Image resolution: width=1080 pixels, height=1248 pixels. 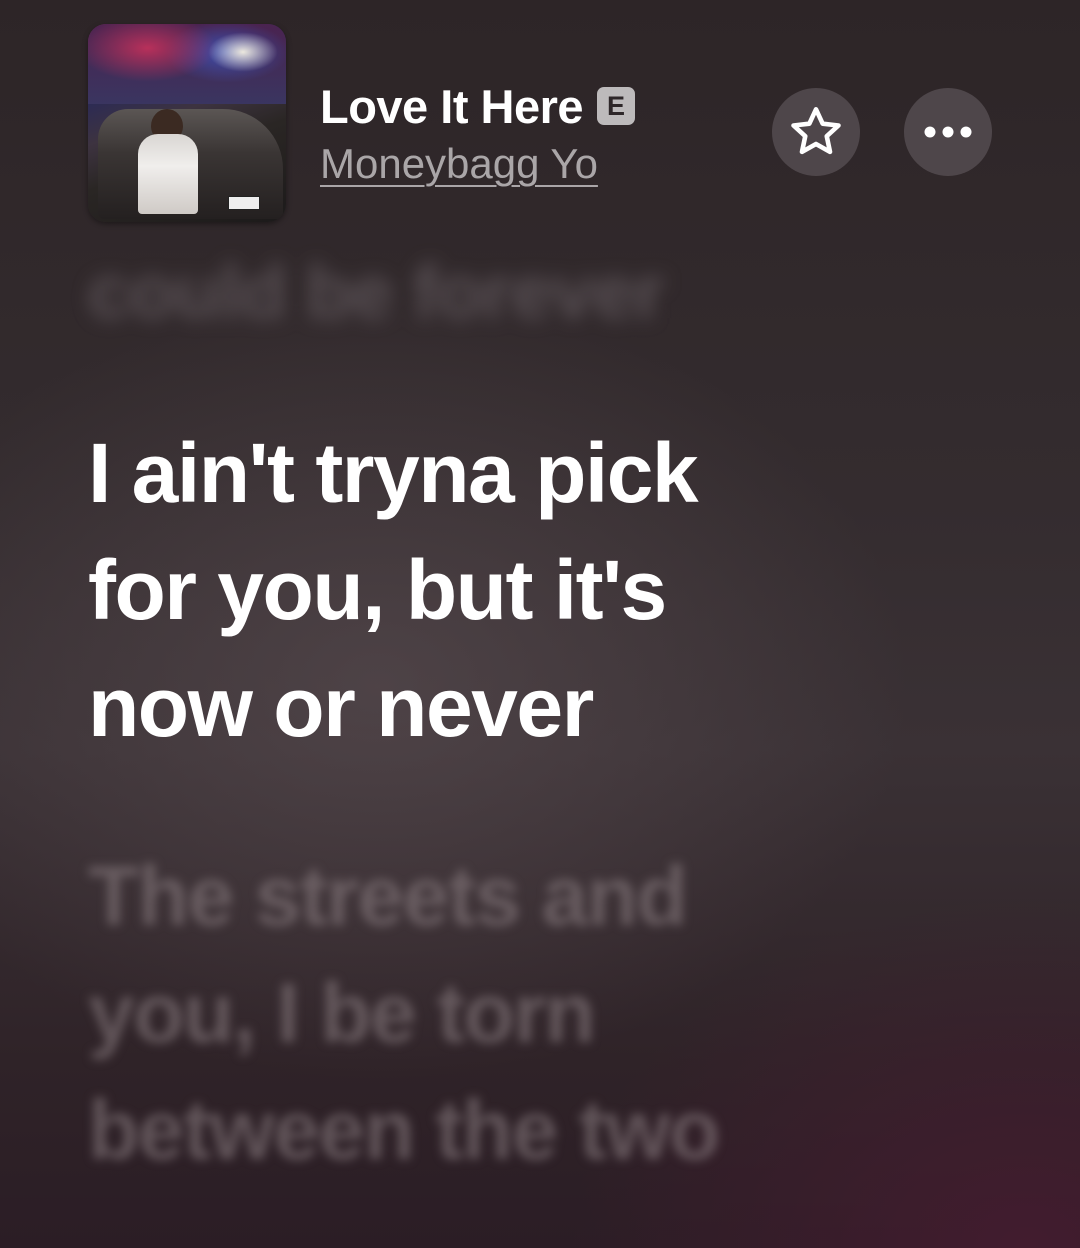 What do you see at coordinates (342, 1013) in the screenshot?
I see `lyric-line: you, I be torn` at bounding box center [342, 1013].